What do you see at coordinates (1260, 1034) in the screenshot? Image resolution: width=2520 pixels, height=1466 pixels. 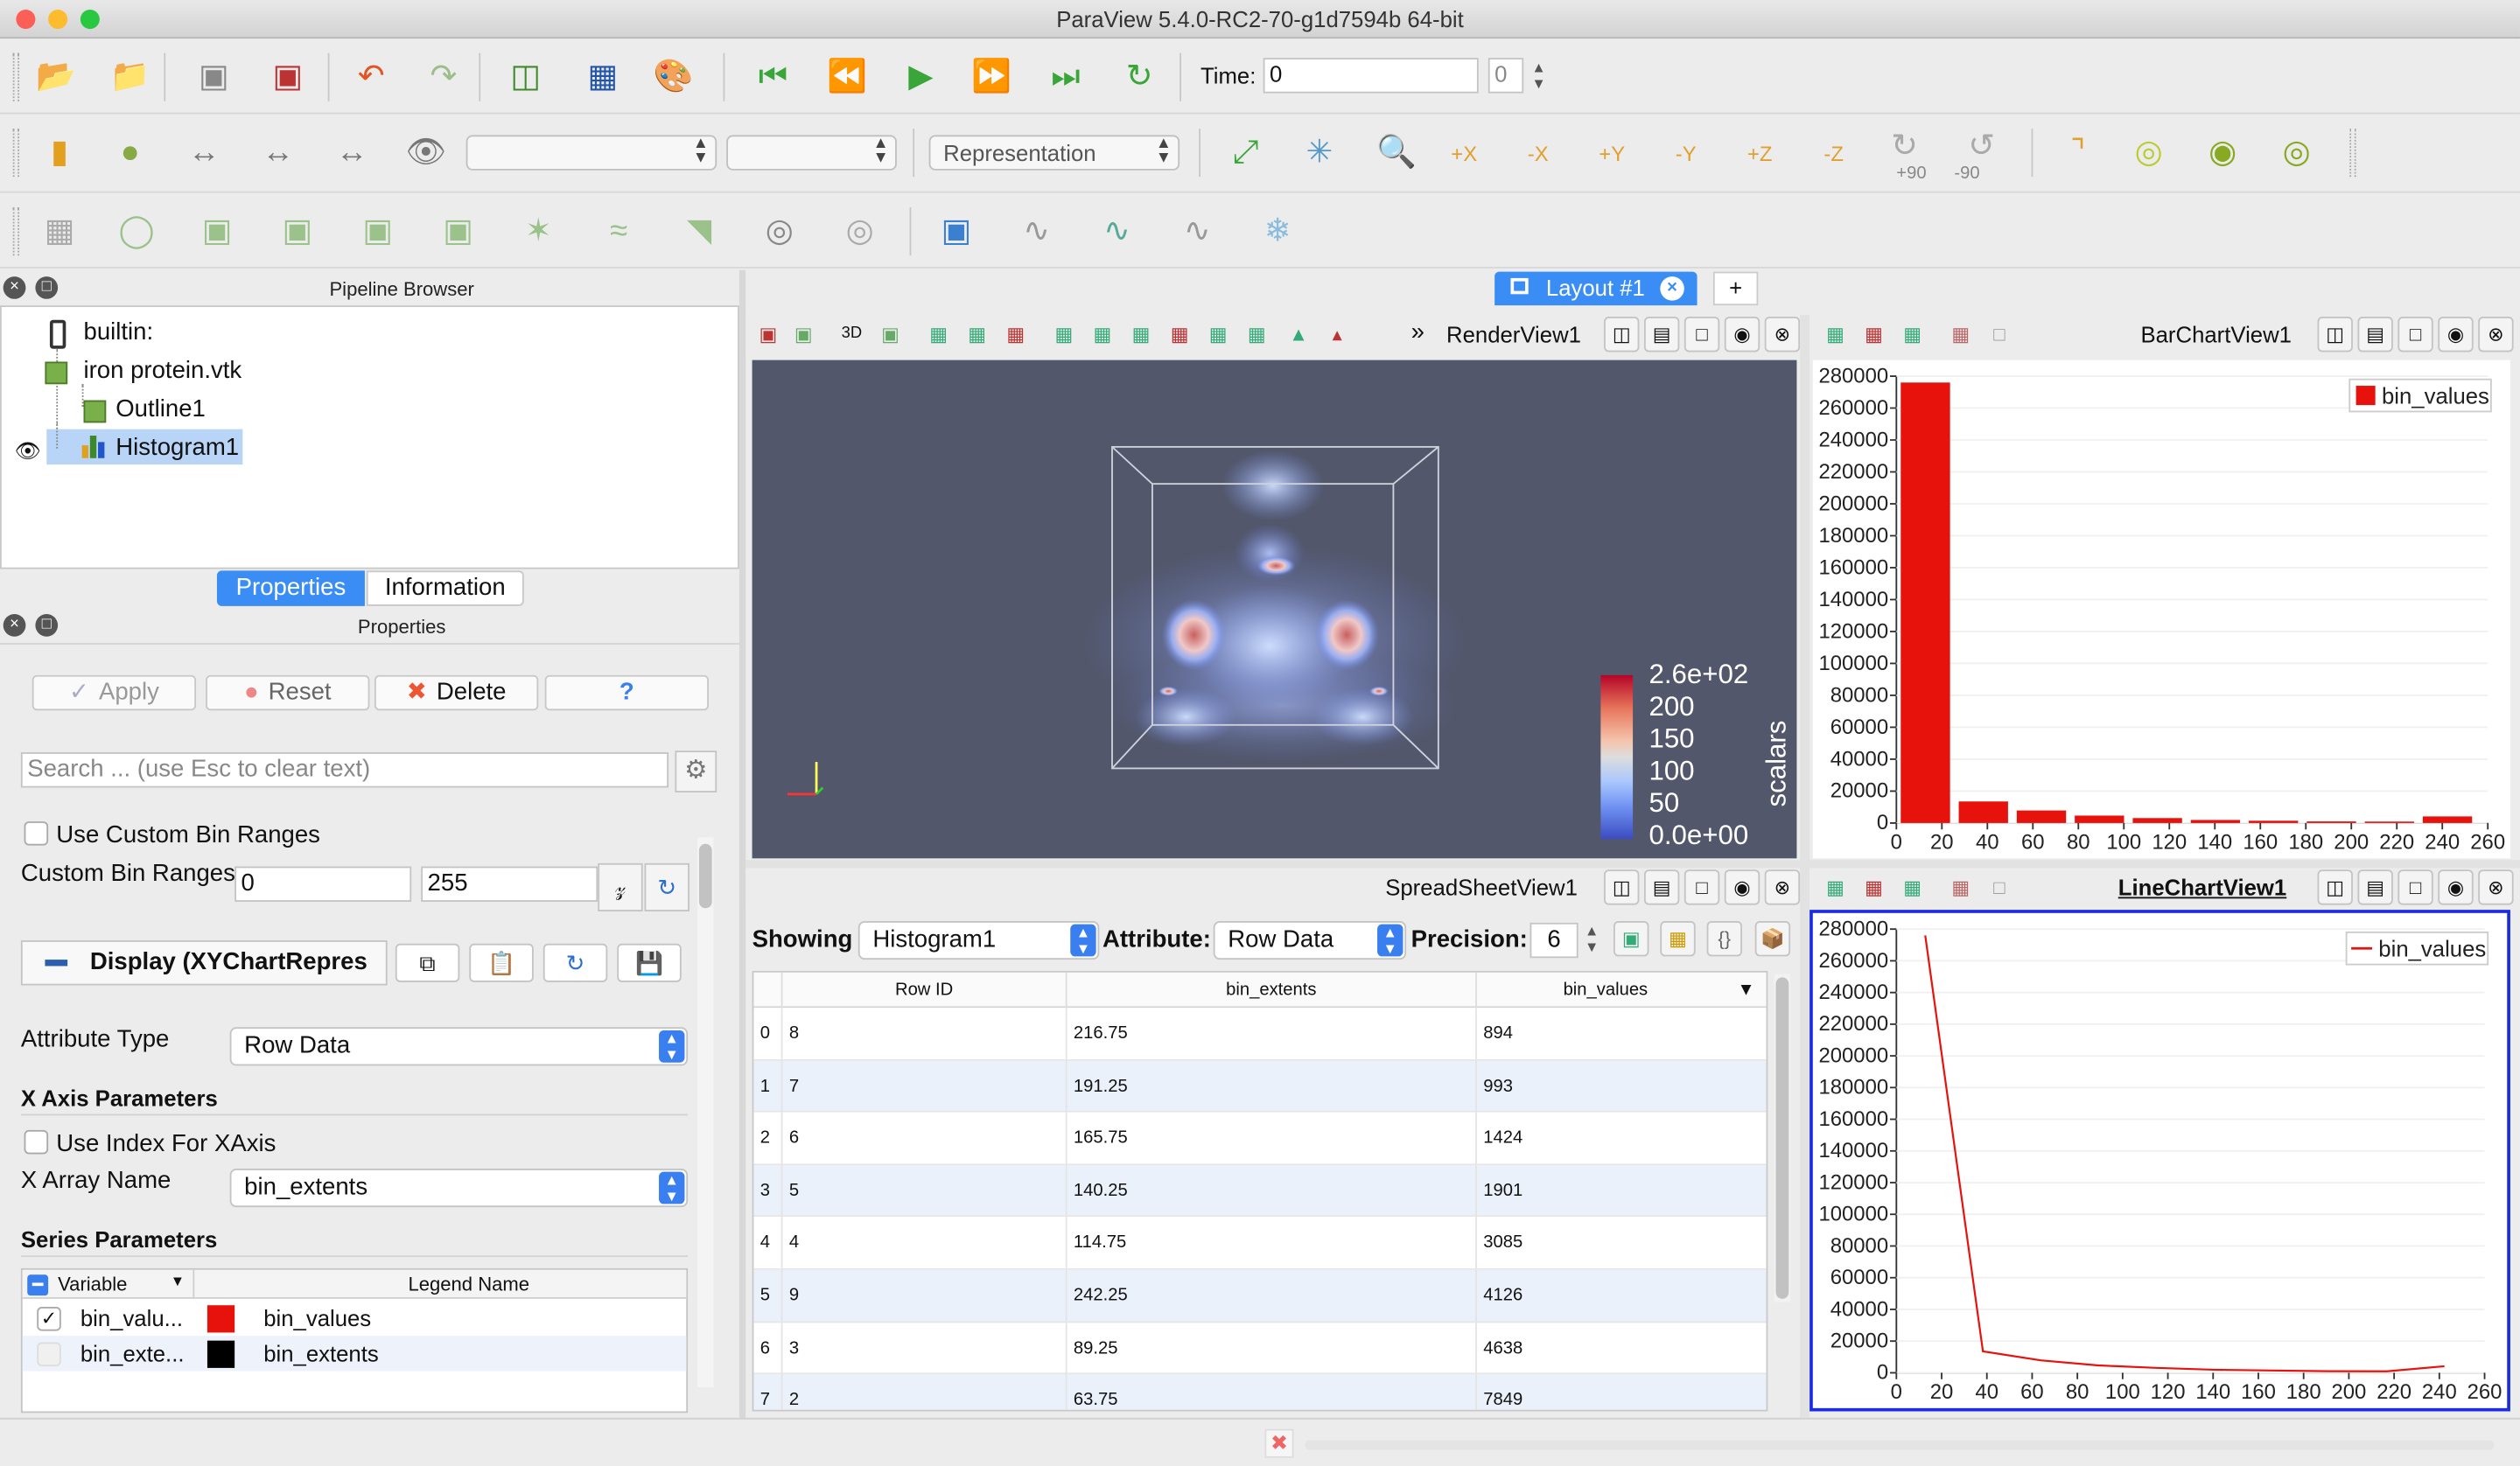 I see `table-row: 0 8 216.75 894` at bounding box center [1260, 1034].